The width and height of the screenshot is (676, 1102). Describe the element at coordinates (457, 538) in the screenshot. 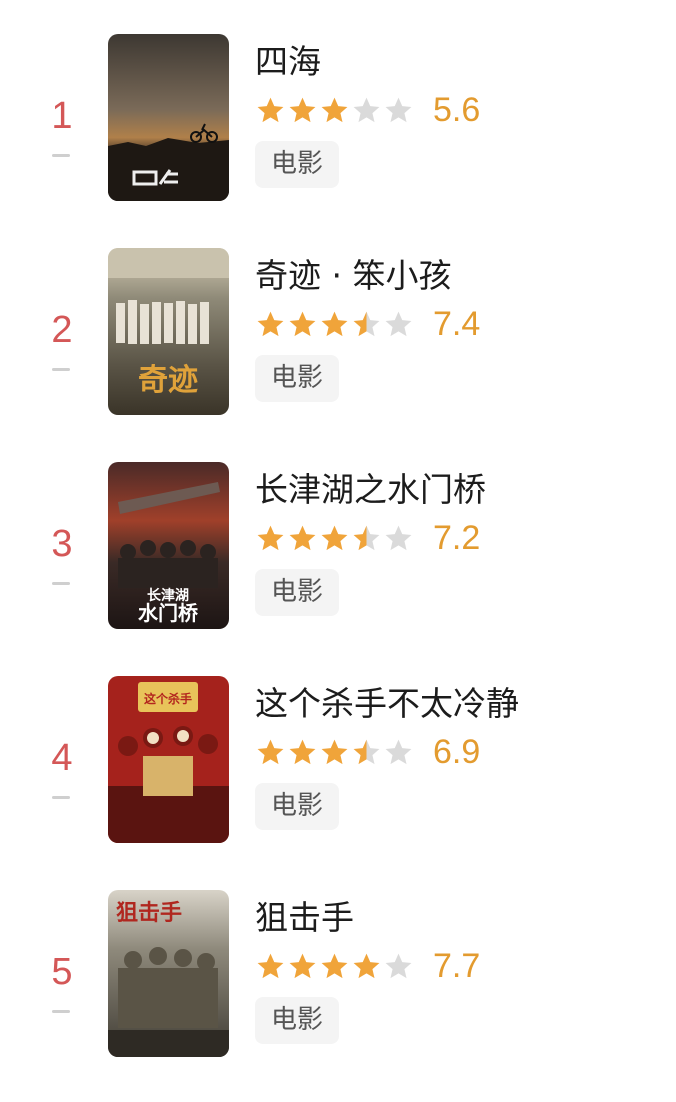

I see `rating-score: 7.2` at that location.